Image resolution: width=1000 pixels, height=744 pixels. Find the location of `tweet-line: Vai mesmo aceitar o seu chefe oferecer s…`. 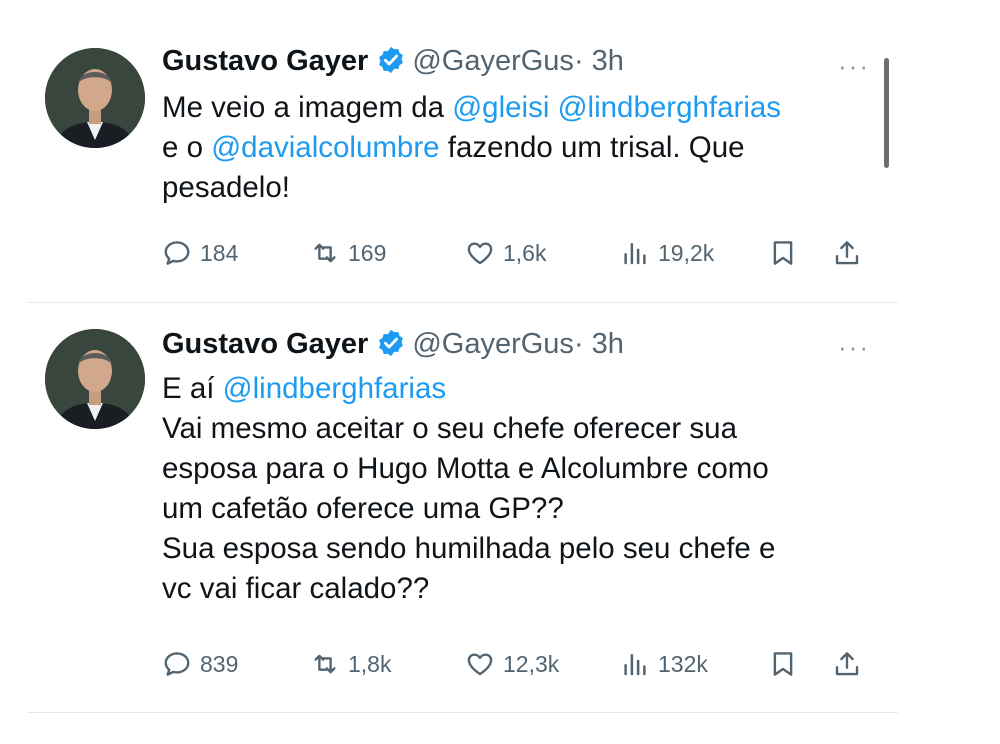

tweet-line: Vai mesmo aceitar o seu chefe oferecer s… is located at coordinates (449, 428).